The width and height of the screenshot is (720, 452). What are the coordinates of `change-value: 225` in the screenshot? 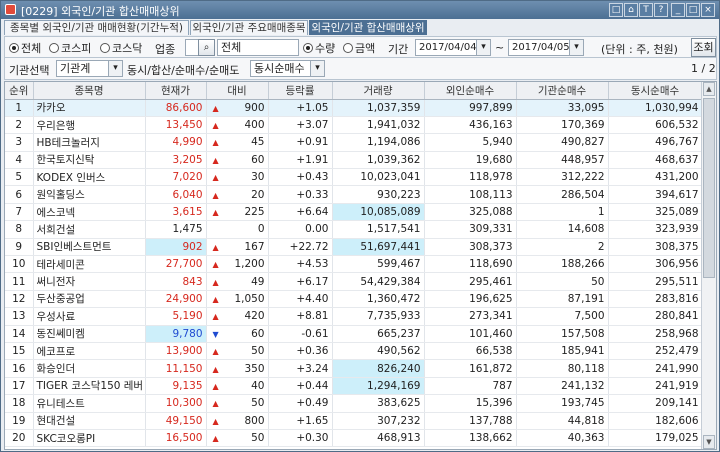 It's located at (254, 212).